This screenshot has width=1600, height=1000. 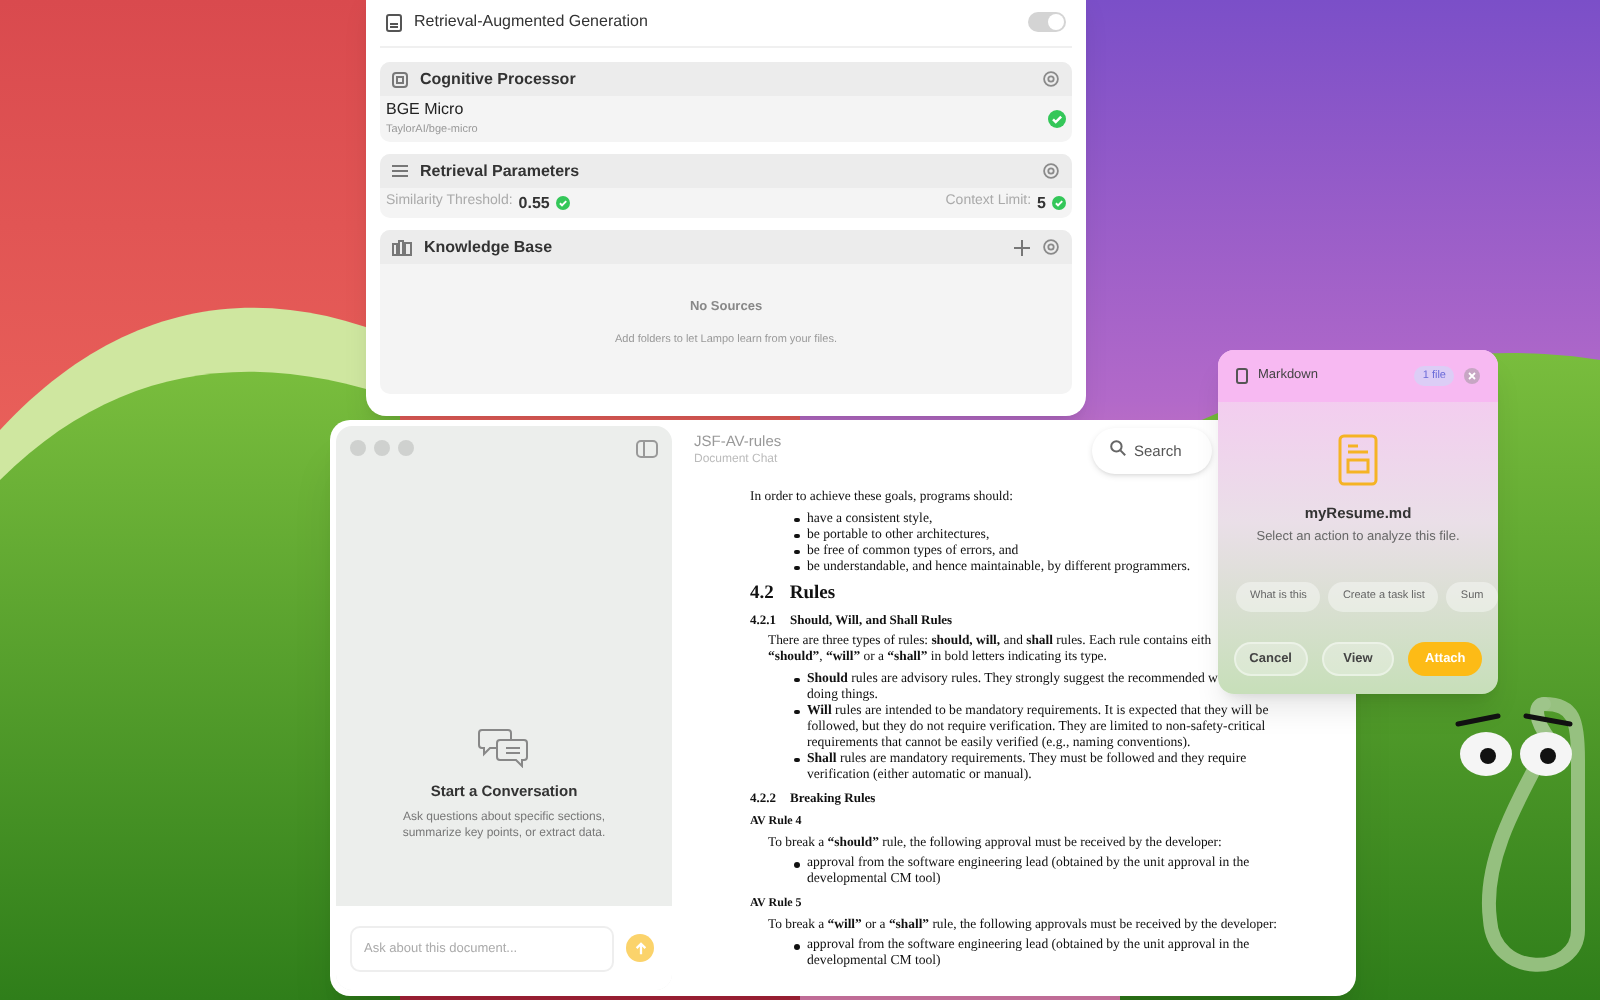 What do you see at coordinates (1041, 203) in the screenshot?
I see `parameter-value: 5` at bounding box center [1041, 203].